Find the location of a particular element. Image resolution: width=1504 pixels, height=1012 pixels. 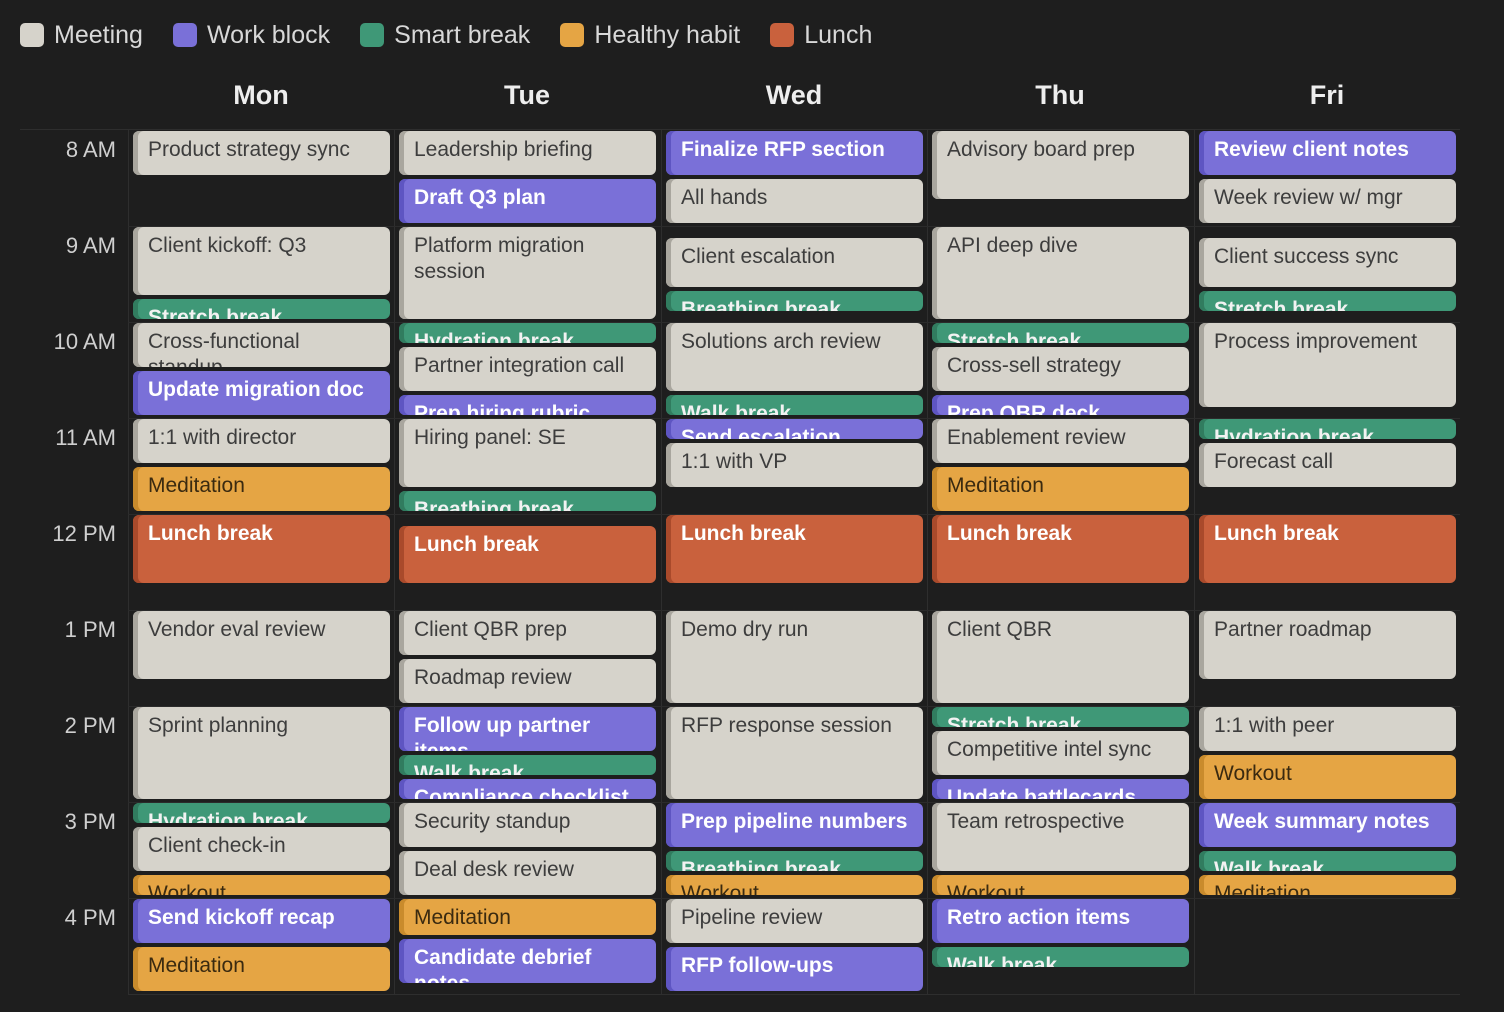

event-meeting: Deal desk review is located at coordinates (527, 873).